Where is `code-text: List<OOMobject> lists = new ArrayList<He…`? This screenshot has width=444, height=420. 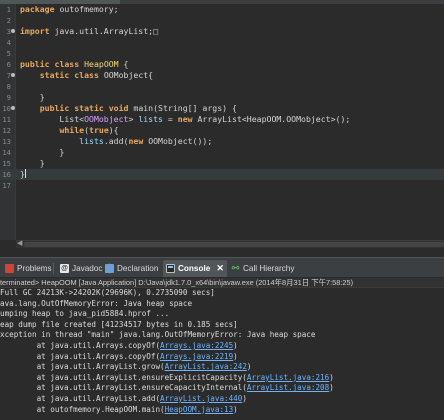
code-text: List<OOMobject> lists = new ArrayList<He… is located at coordinates (185, 119).